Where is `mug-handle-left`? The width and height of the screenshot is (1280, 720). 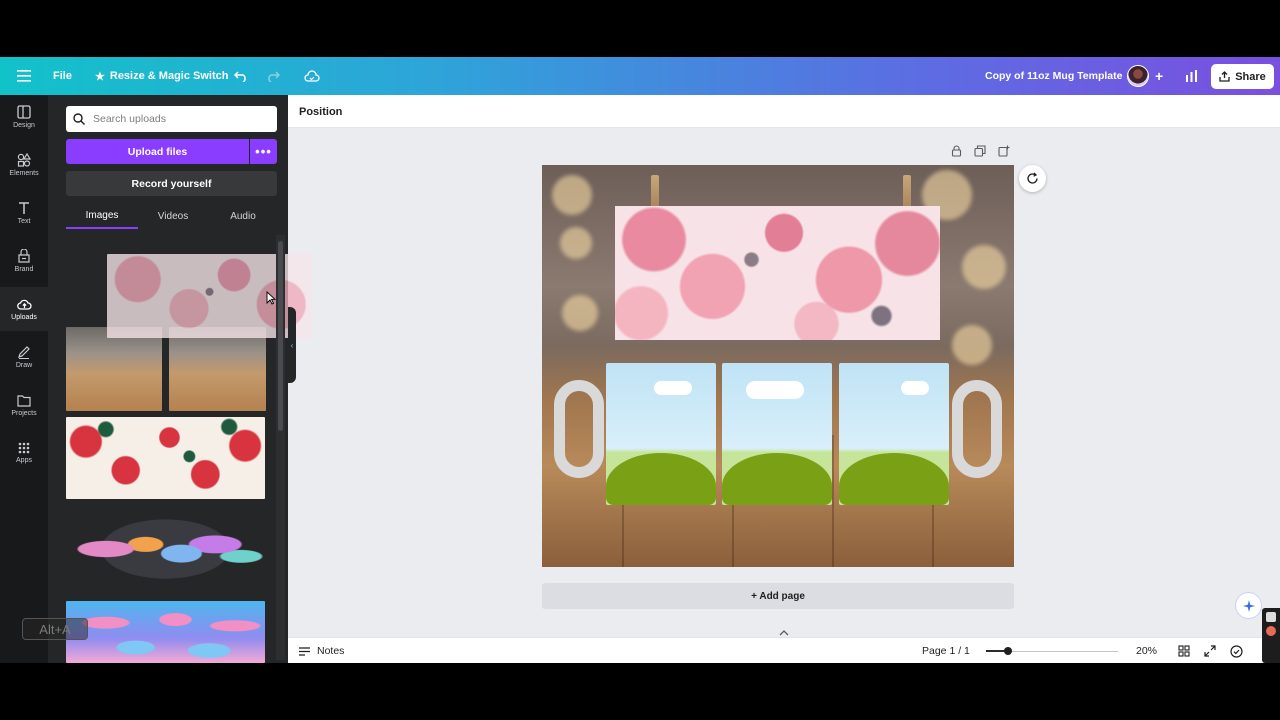
mug-handle-left is located at coordinates (579, 429).